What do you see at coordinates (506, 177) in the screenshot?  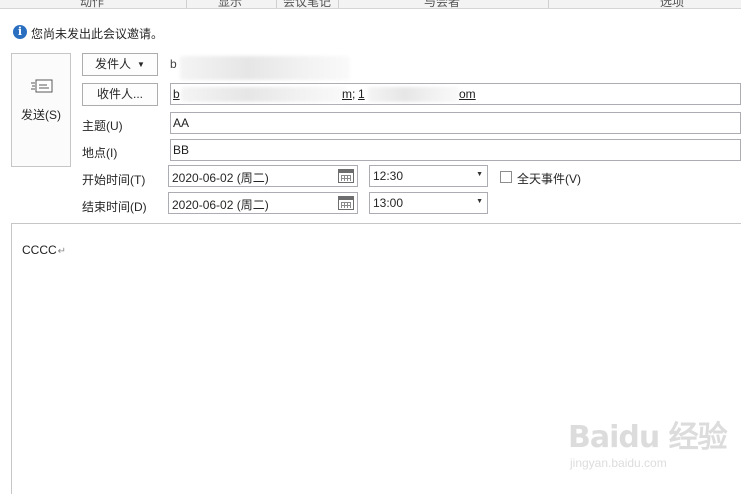 I see `all-day-checkbox` at bounding box center [506, 177].